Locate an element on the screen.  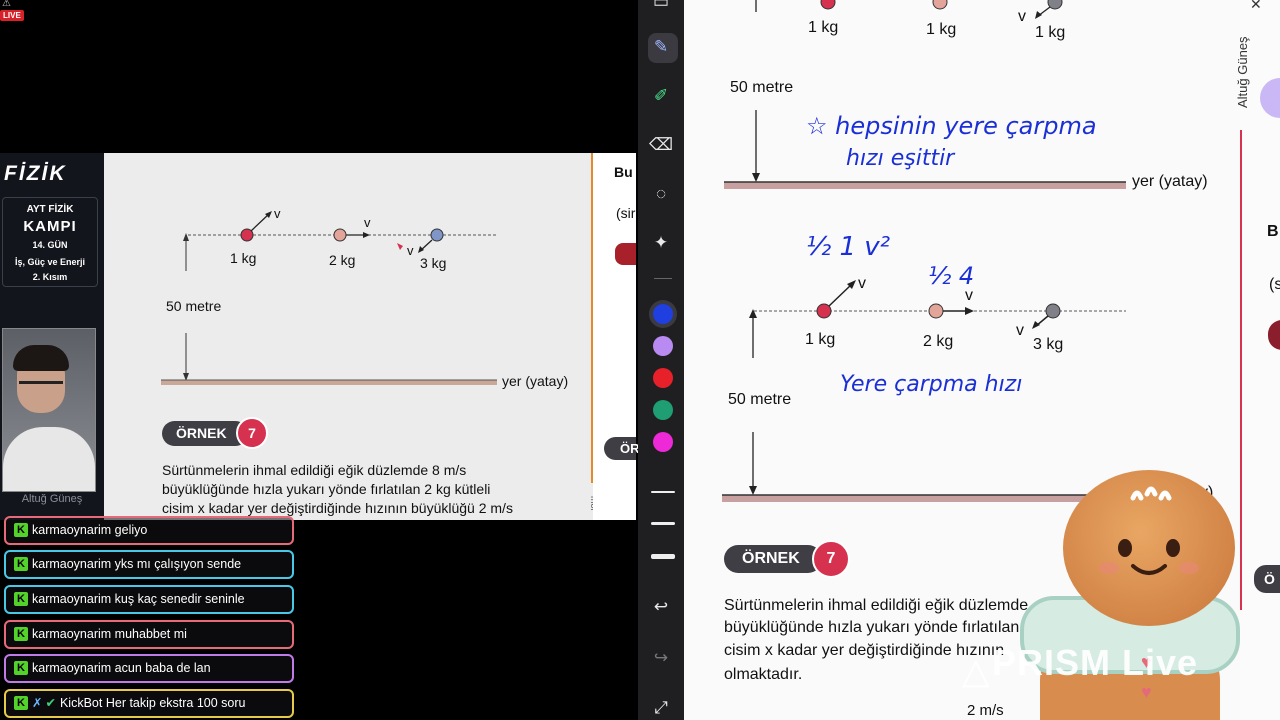
doc-top-velocity: v is located at coordinates (1022, 16).